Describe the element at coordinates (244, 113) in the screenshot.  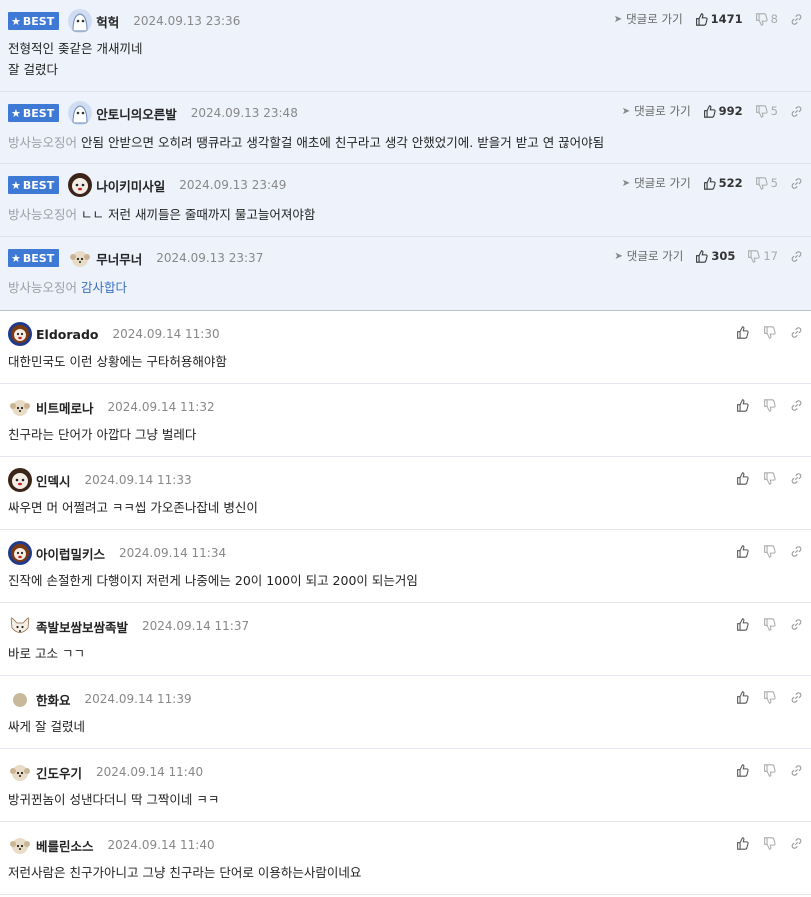
I see `comment-date: 2024.09.13 23:48` at that location.